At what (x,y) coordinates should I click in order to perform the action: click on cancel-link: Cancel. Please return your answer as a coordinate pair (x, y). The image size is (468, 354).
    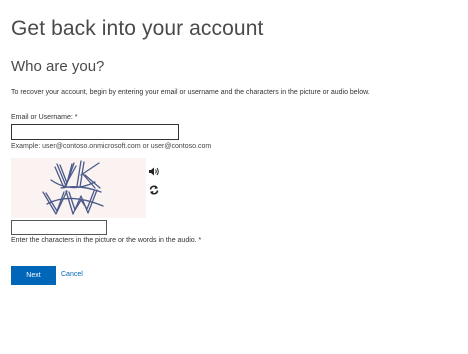
    Looking at the image, I should click on (72, 274).